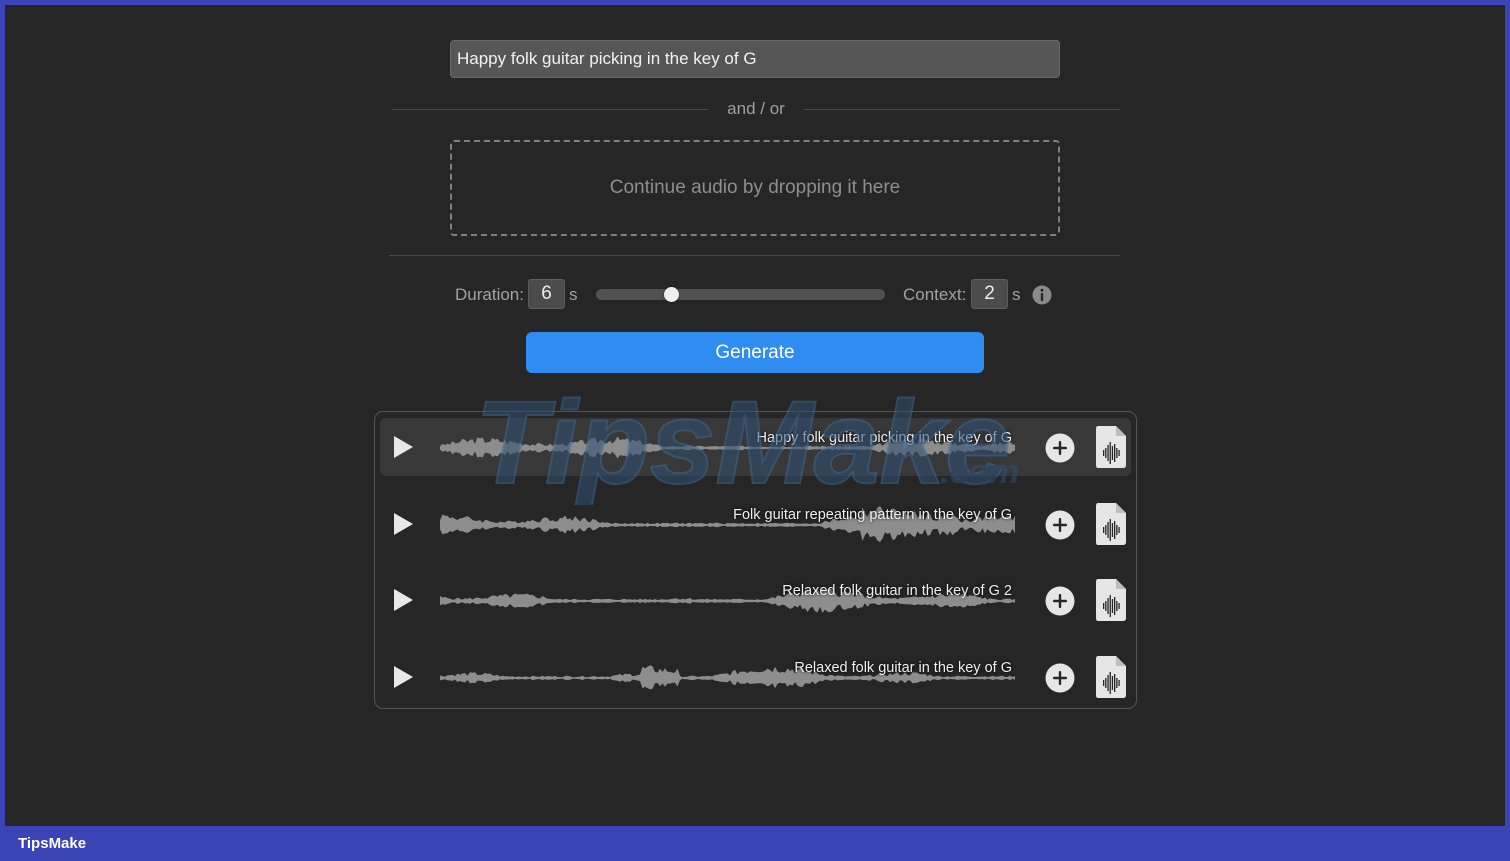 Image resolution: width=1510 pixels, height=861 pixels. Describe the element at coordinates (903, 667) in the screenshot. I see `result-title: Relaxed folk guitar in the key of G` at that location.